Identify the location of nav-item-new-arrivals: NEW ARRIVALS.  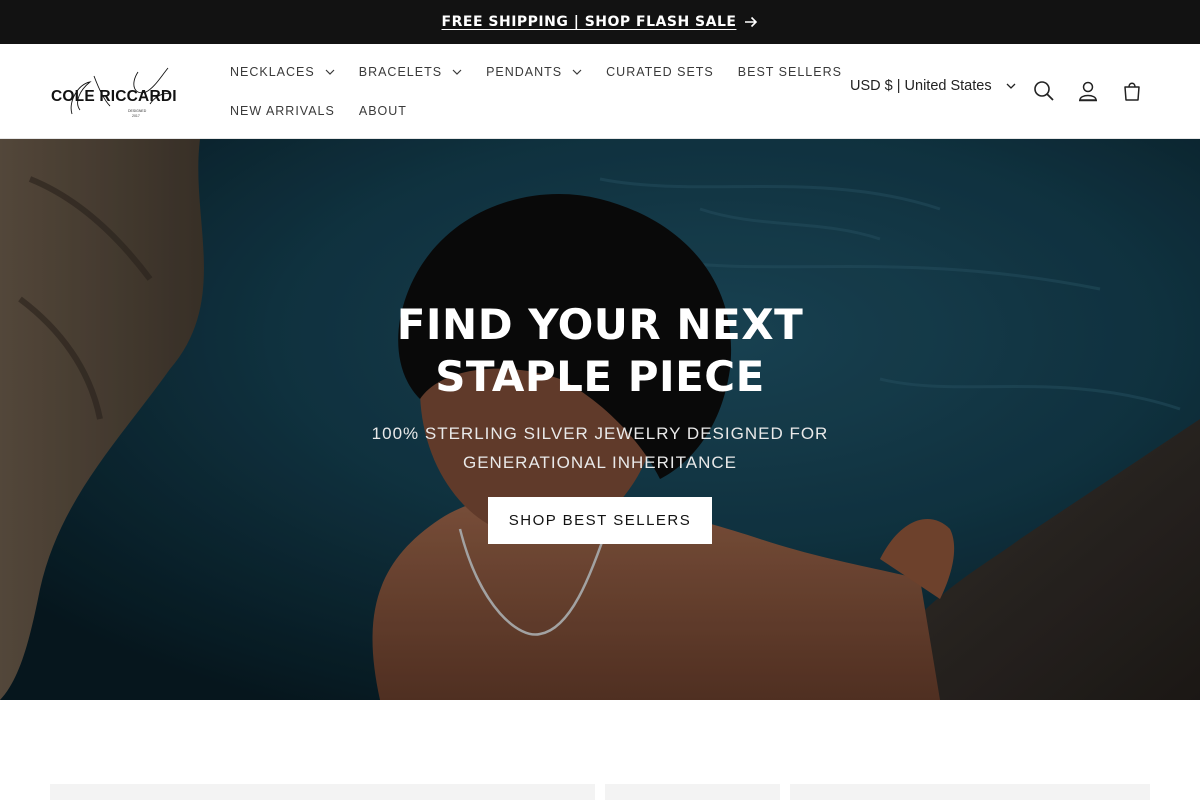
(282, 111).